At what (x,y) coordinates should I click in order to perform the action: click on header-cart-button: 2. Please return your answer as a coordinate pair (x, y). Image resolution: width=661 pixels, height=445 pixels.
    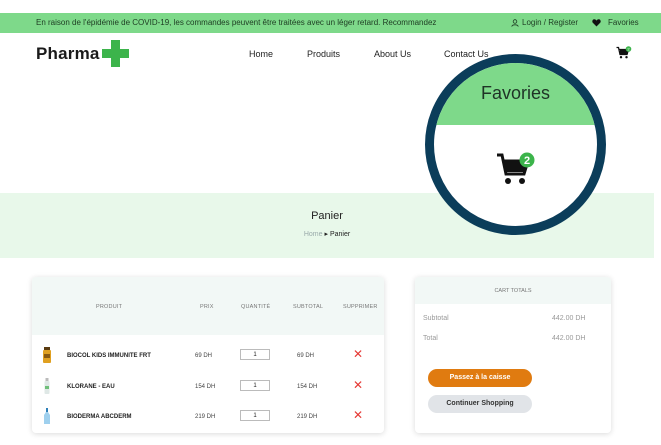
    Looking at the image, I should click on (624, 55).